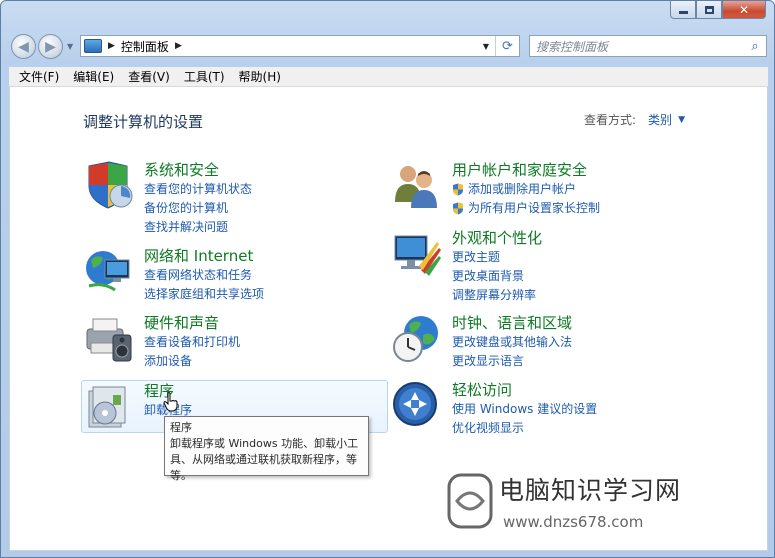  What do you see at coordinates (109, 339) in the screenshot?
I see `hardware-sound-icon` at bounding box center [109, 339].